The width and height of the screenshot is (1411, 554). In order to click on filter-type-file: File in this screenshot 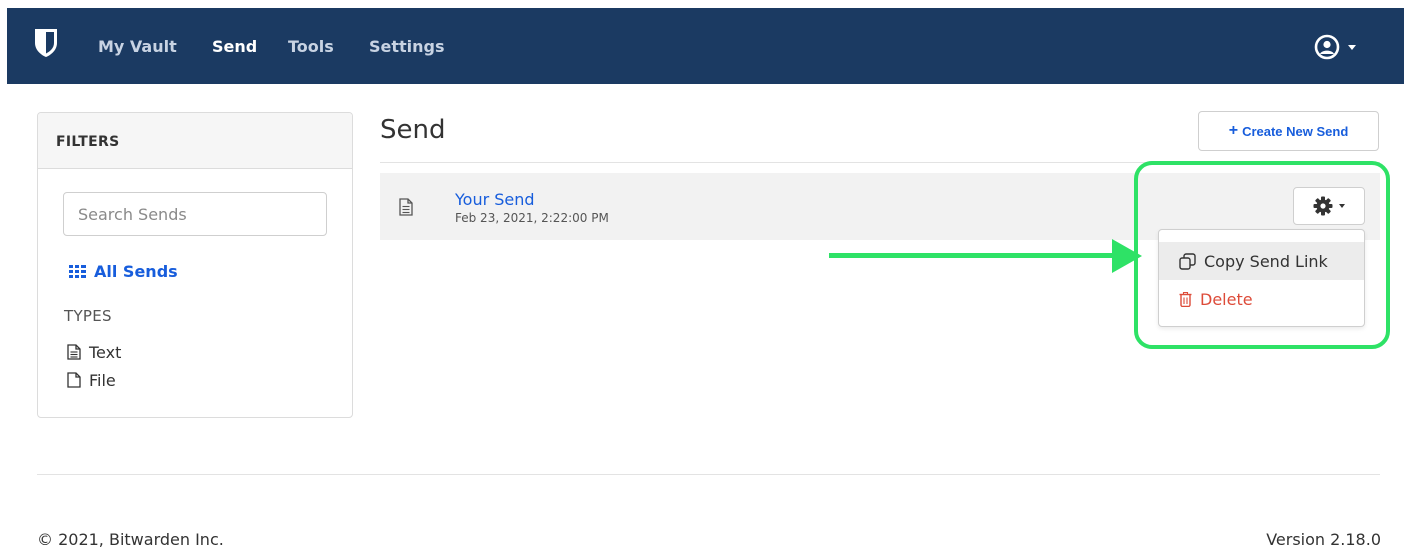, I will do `click(91, 380)`.